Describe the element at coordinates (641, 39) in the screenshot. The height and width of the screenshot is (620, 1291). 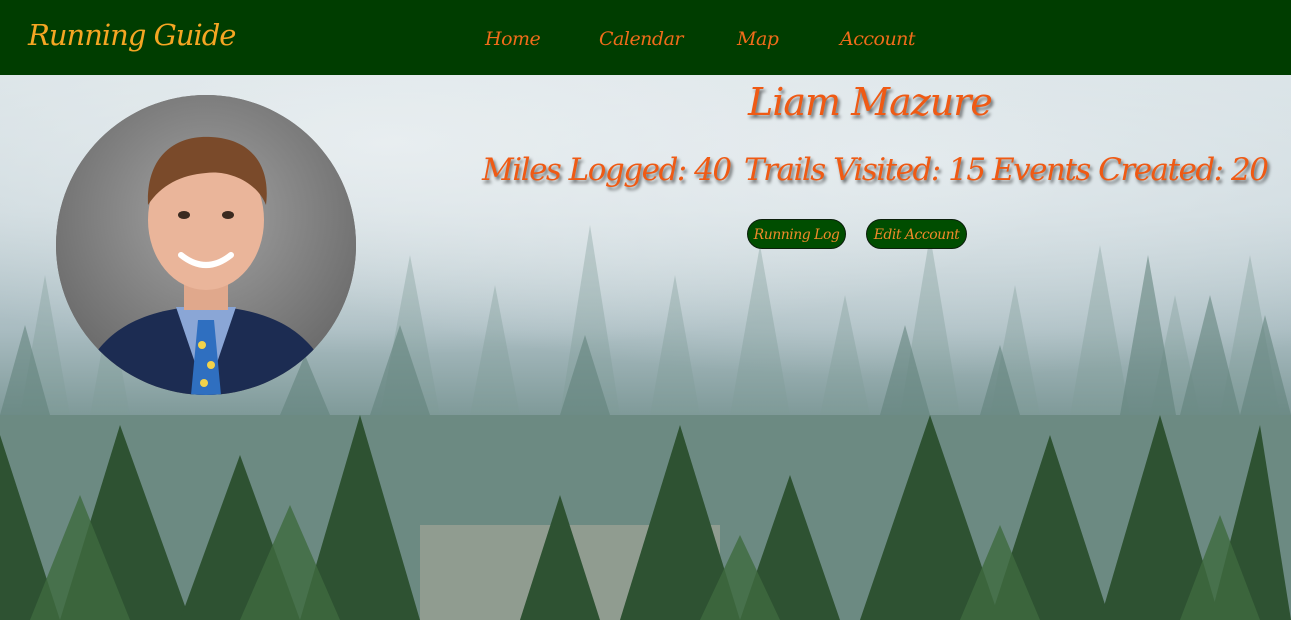
I see `nav-link-calendar: Calendar` at that location.